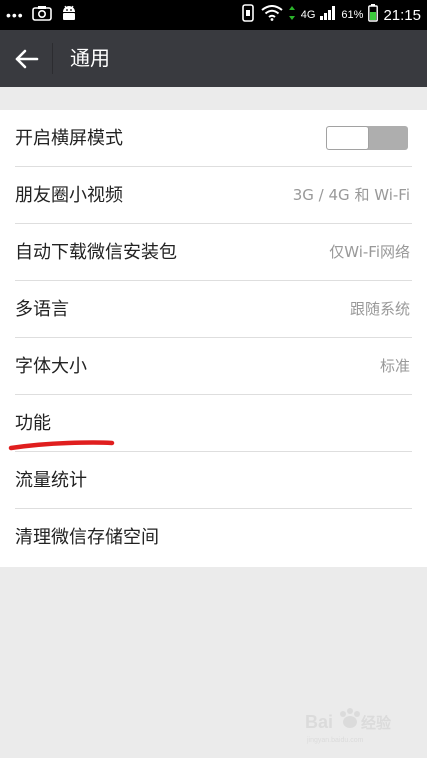 The image size is (427, 758). What do you see at coordinates (402, 15) in the screenshot?
I see `clock: 21:15` at bounding box center [402, 15].